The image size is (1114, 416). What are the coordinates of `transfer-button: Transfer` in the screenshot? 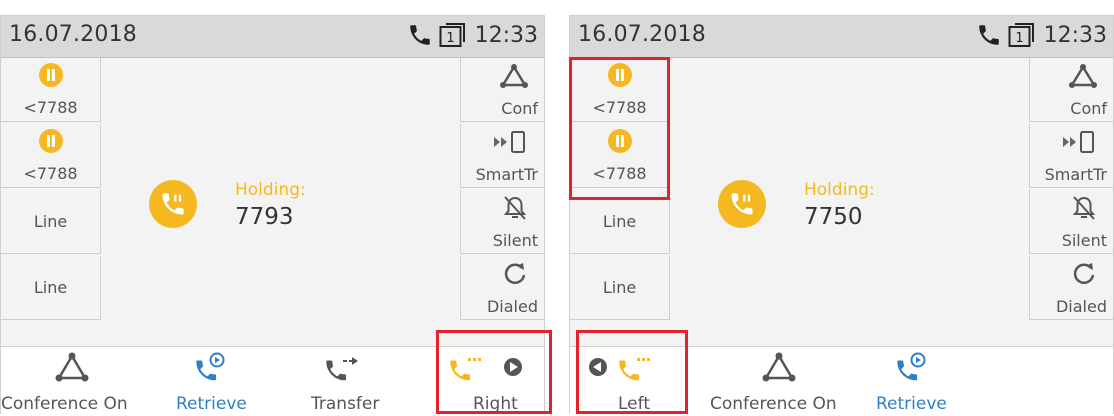 It's located at (351, 381).